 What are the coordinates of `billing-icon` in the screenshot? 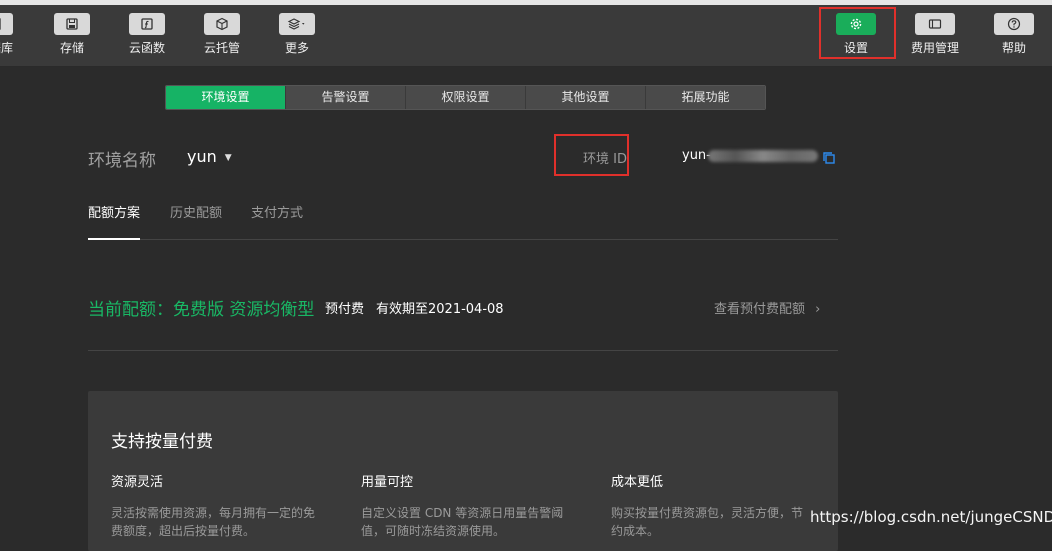 It's located at (935, 24).